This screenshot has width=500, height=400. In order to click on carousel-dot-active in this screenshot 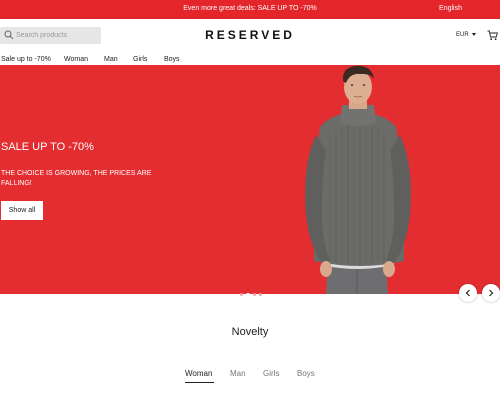, I will do `click(248, 294)`.